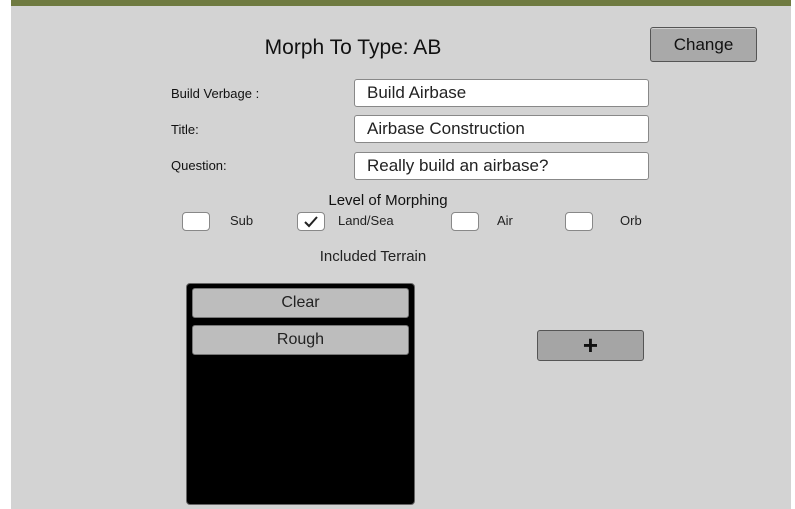 The height and width of the screenshot is (509, 795). What do you see at coordinates (505, 220) in the screenshot?
I see `air-label: Air` at bounding box center [505, 220].